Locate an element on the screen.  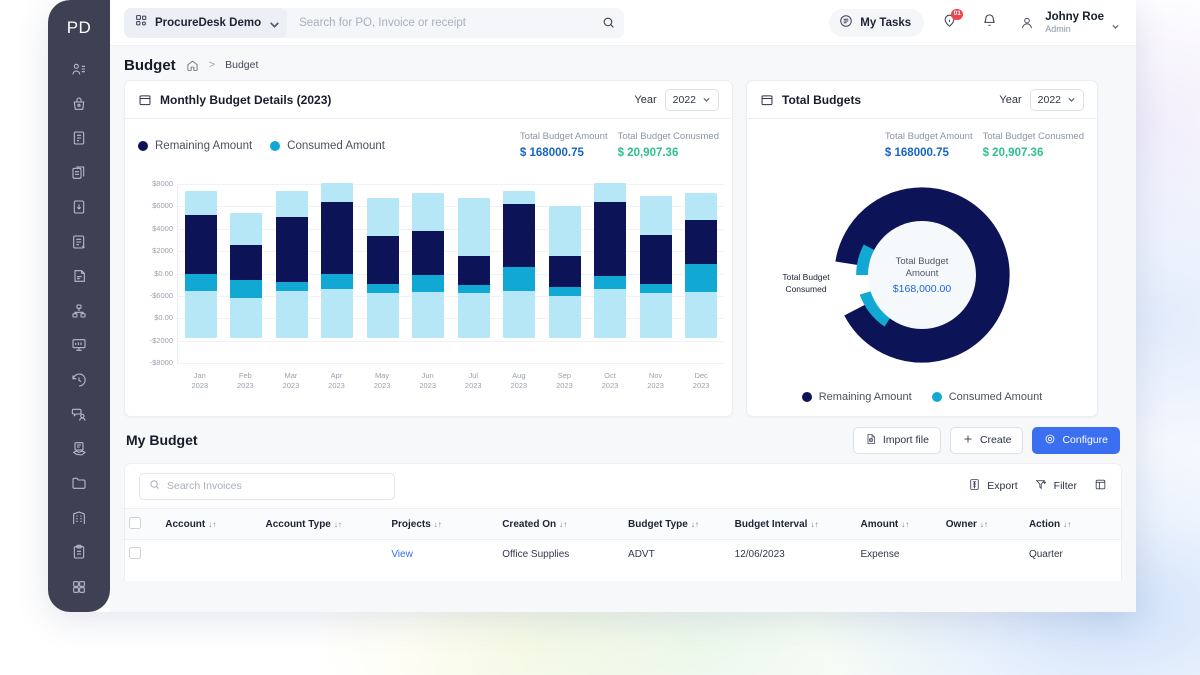
total-year-label: Year is located at coordinates (1010, 99).